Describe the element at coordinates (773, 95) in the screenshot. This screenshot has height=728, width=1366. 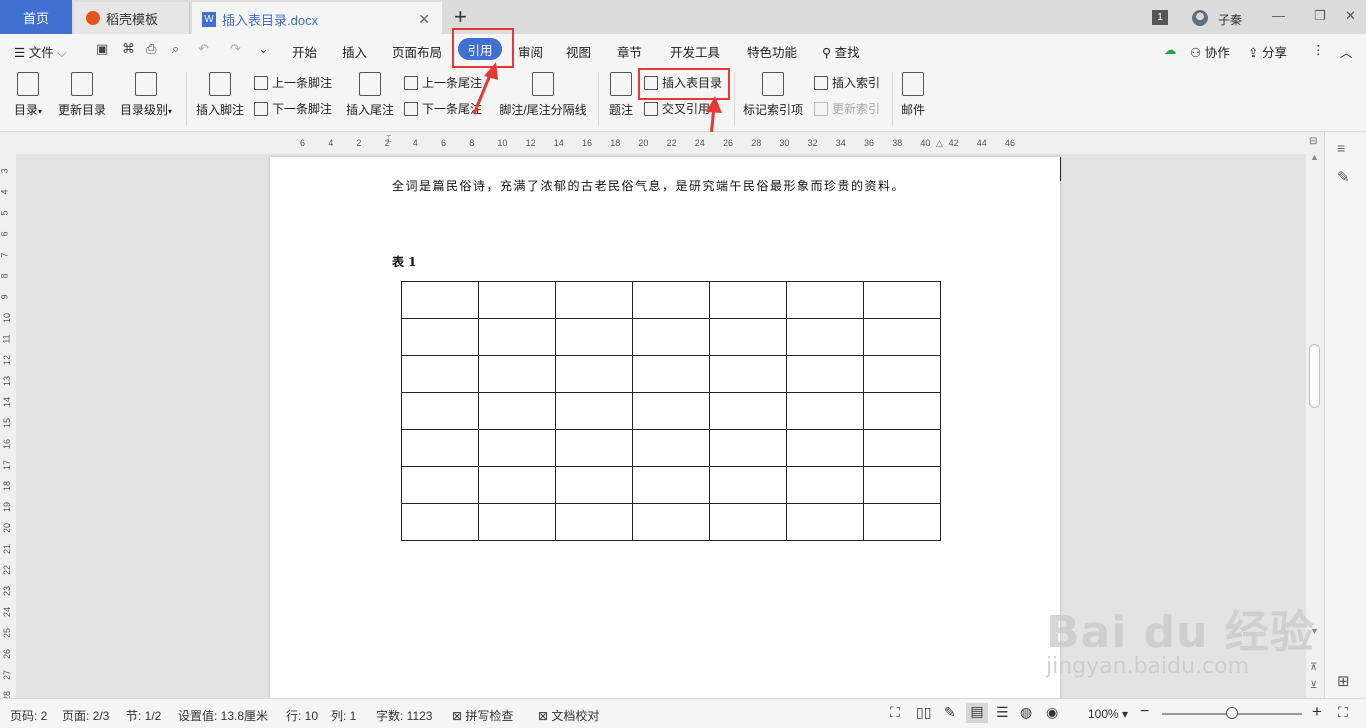
I see `mark-index-button: 标记索引项` at that location.